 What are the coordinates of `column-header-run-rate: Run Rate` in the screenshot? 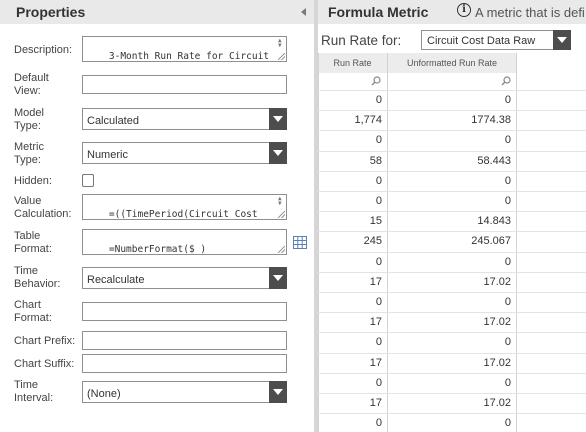 It's located at (352, 63).